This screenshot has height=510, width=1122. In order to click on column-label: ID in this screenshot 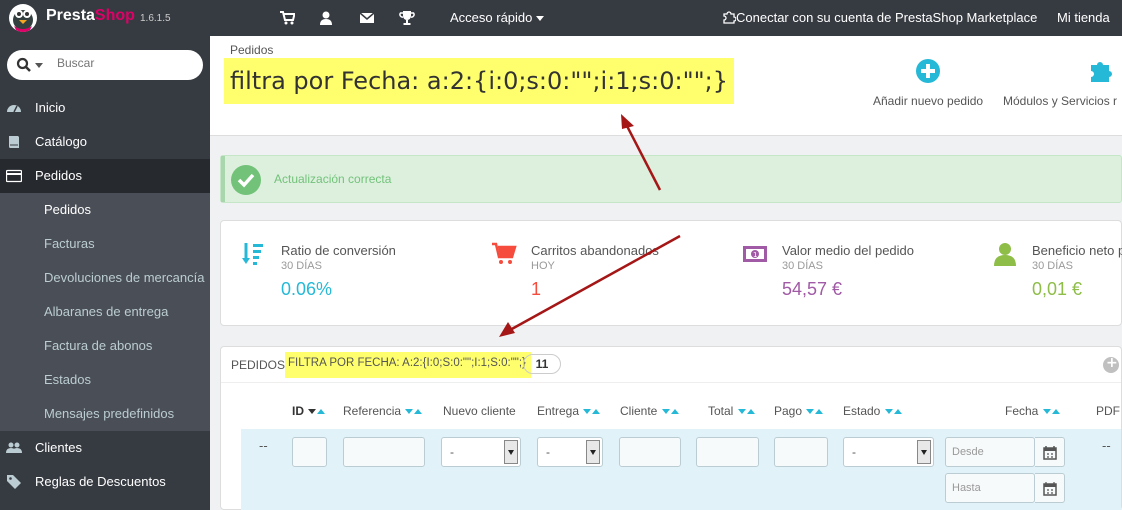, I will do `click(298, 411)`.